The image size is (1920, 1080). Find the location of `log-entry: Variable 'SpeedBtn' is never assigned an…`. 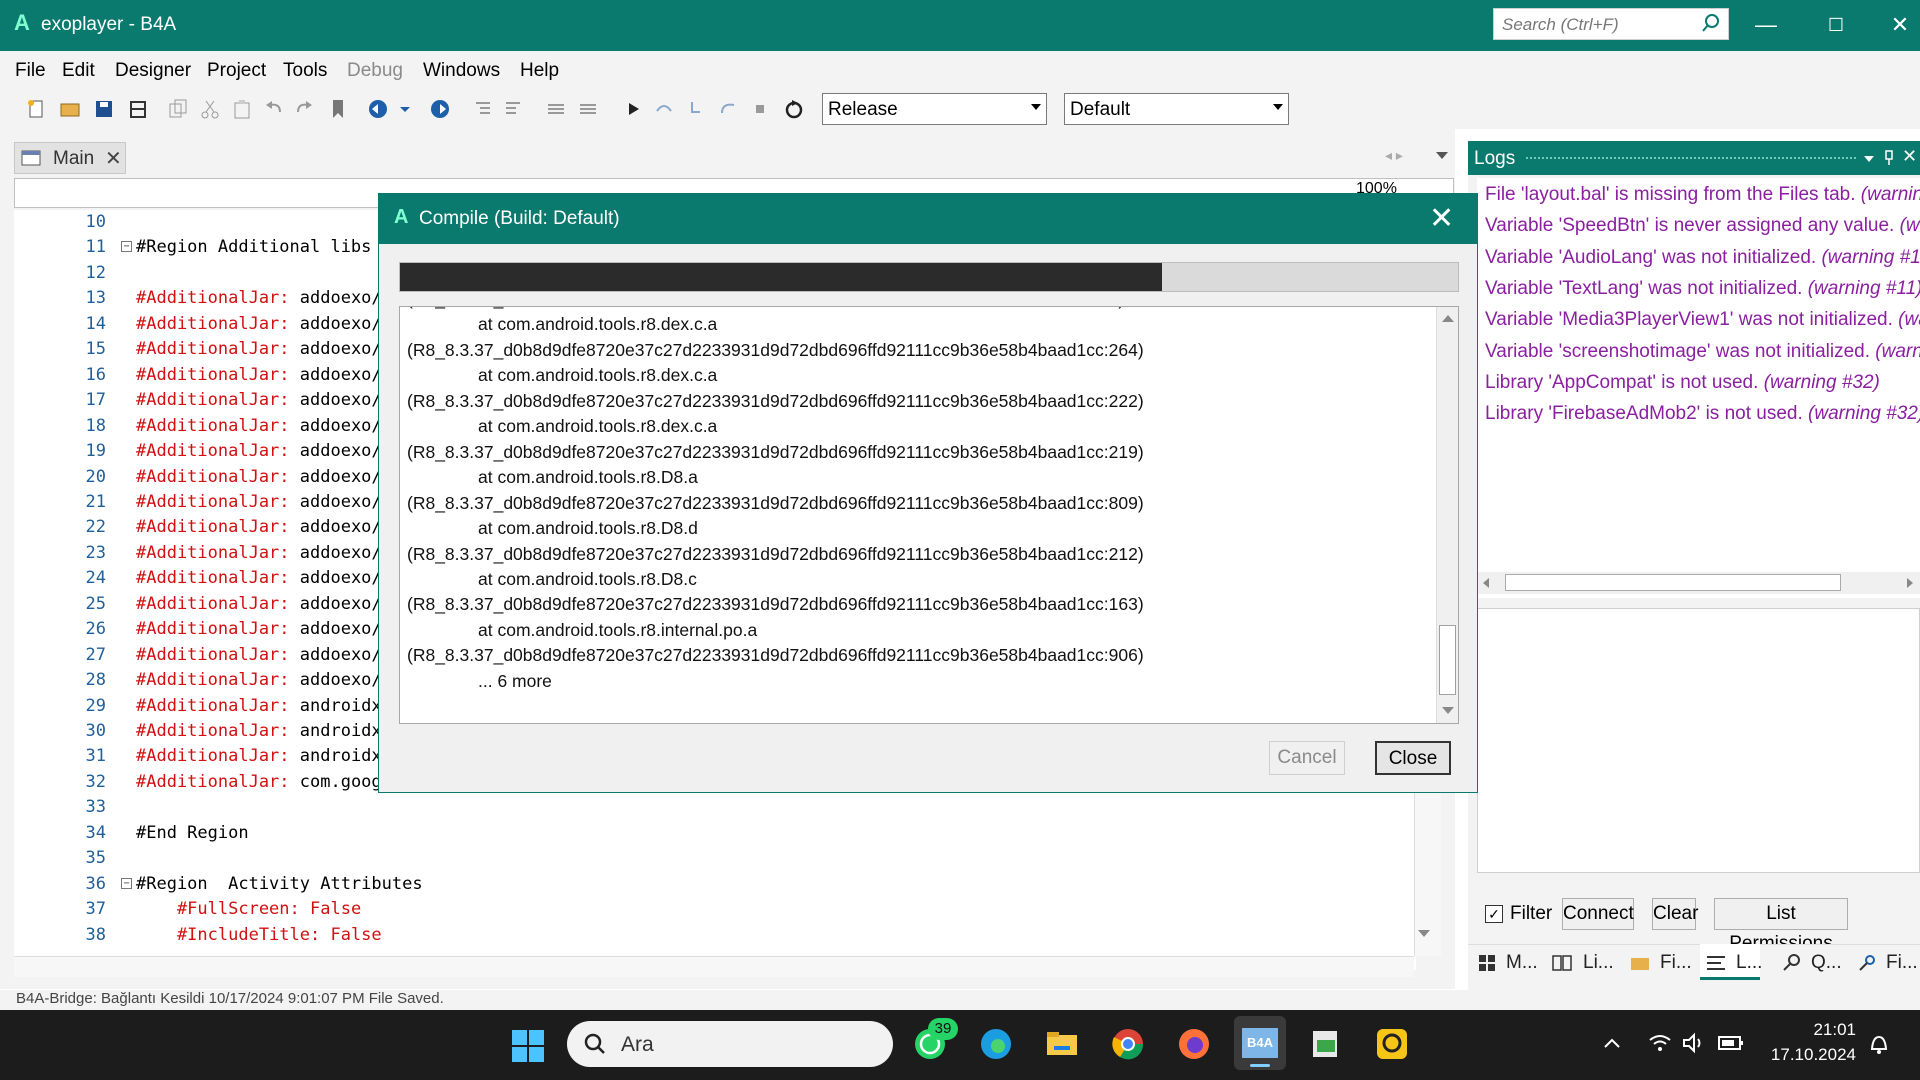

log-entry: Variable 'SpeedBtn' is never assigned an… is located at coordinates (1702, 230).